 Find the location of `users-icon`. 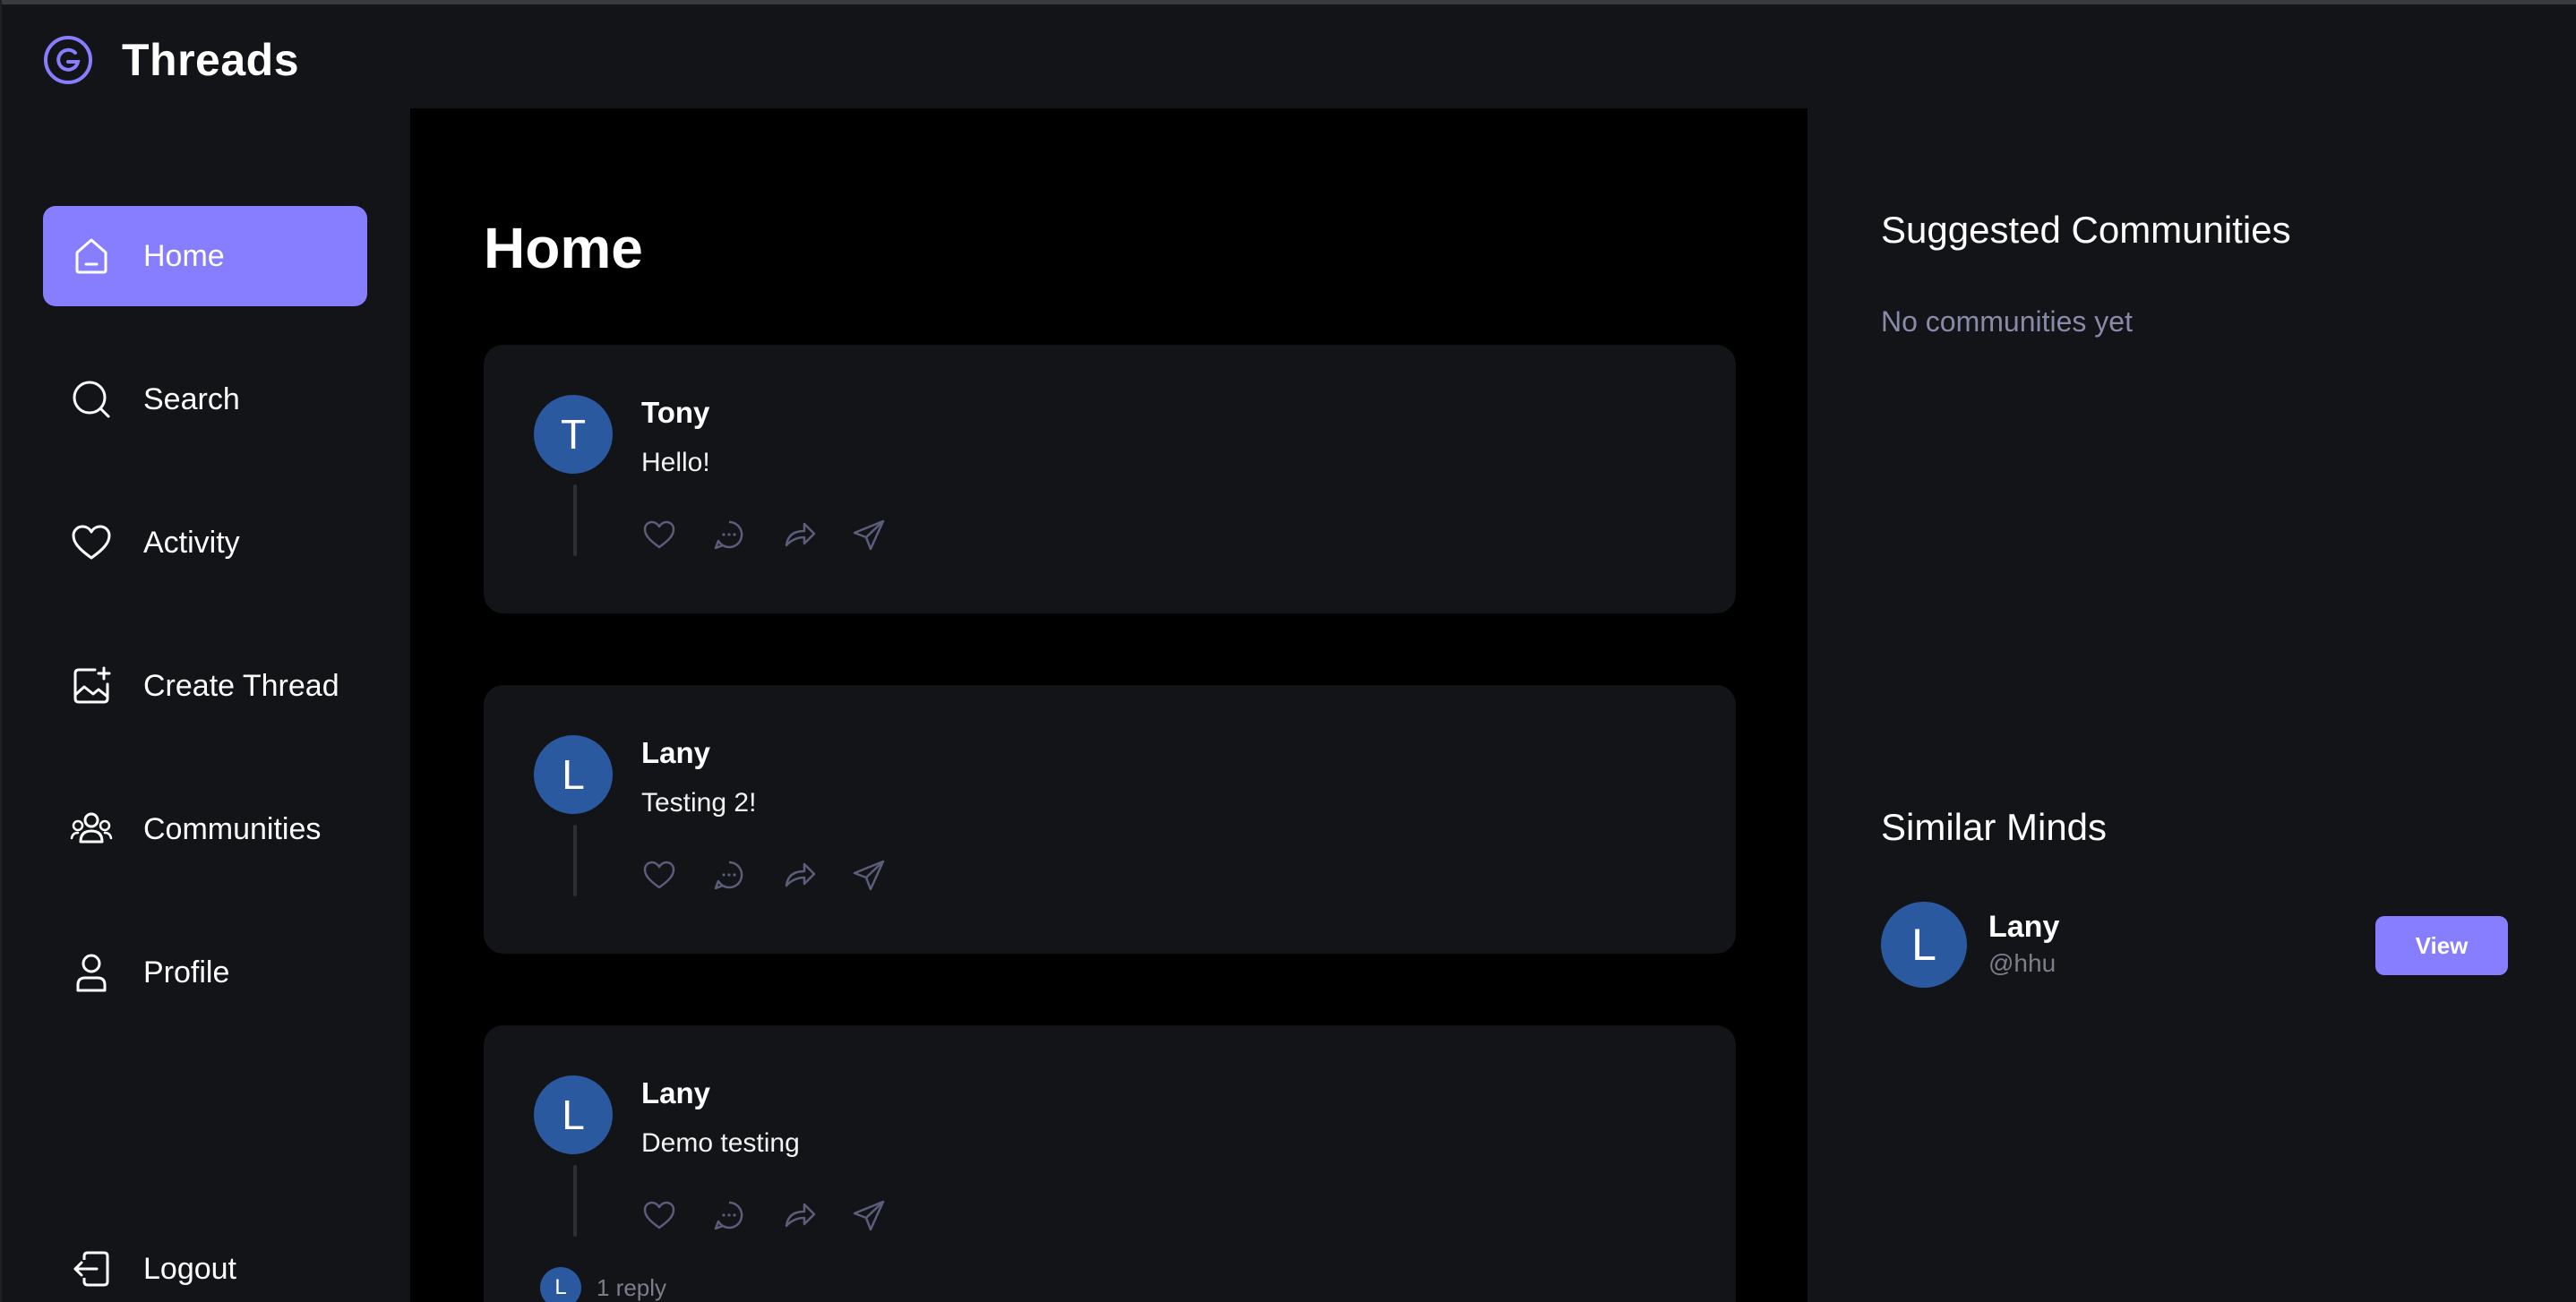

users-icon is located at coordinates (91, 828).